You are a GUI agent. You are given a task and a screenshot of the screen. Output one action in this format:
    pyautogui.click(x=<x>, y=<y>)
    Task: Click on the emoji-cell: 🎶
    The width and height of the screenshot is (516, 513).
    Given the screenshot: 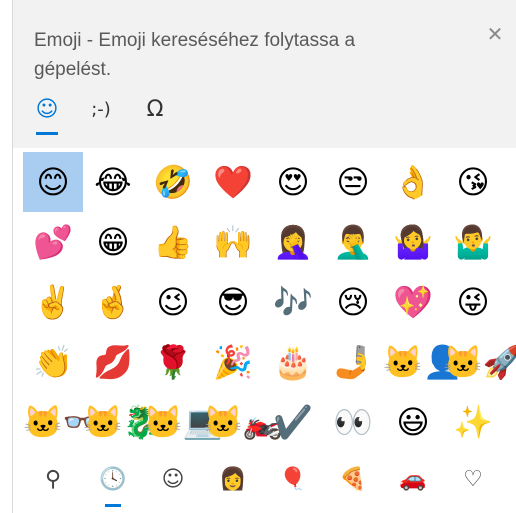 What is the action you would take?
    pyautogui.click(x=293, y=302)
    